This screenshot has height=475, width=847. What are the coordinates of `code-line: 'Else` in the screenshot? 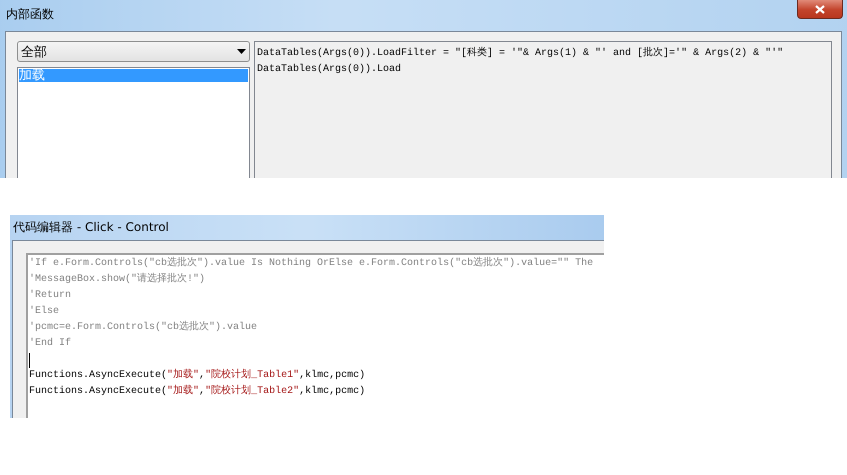 It's located at (44, 311).